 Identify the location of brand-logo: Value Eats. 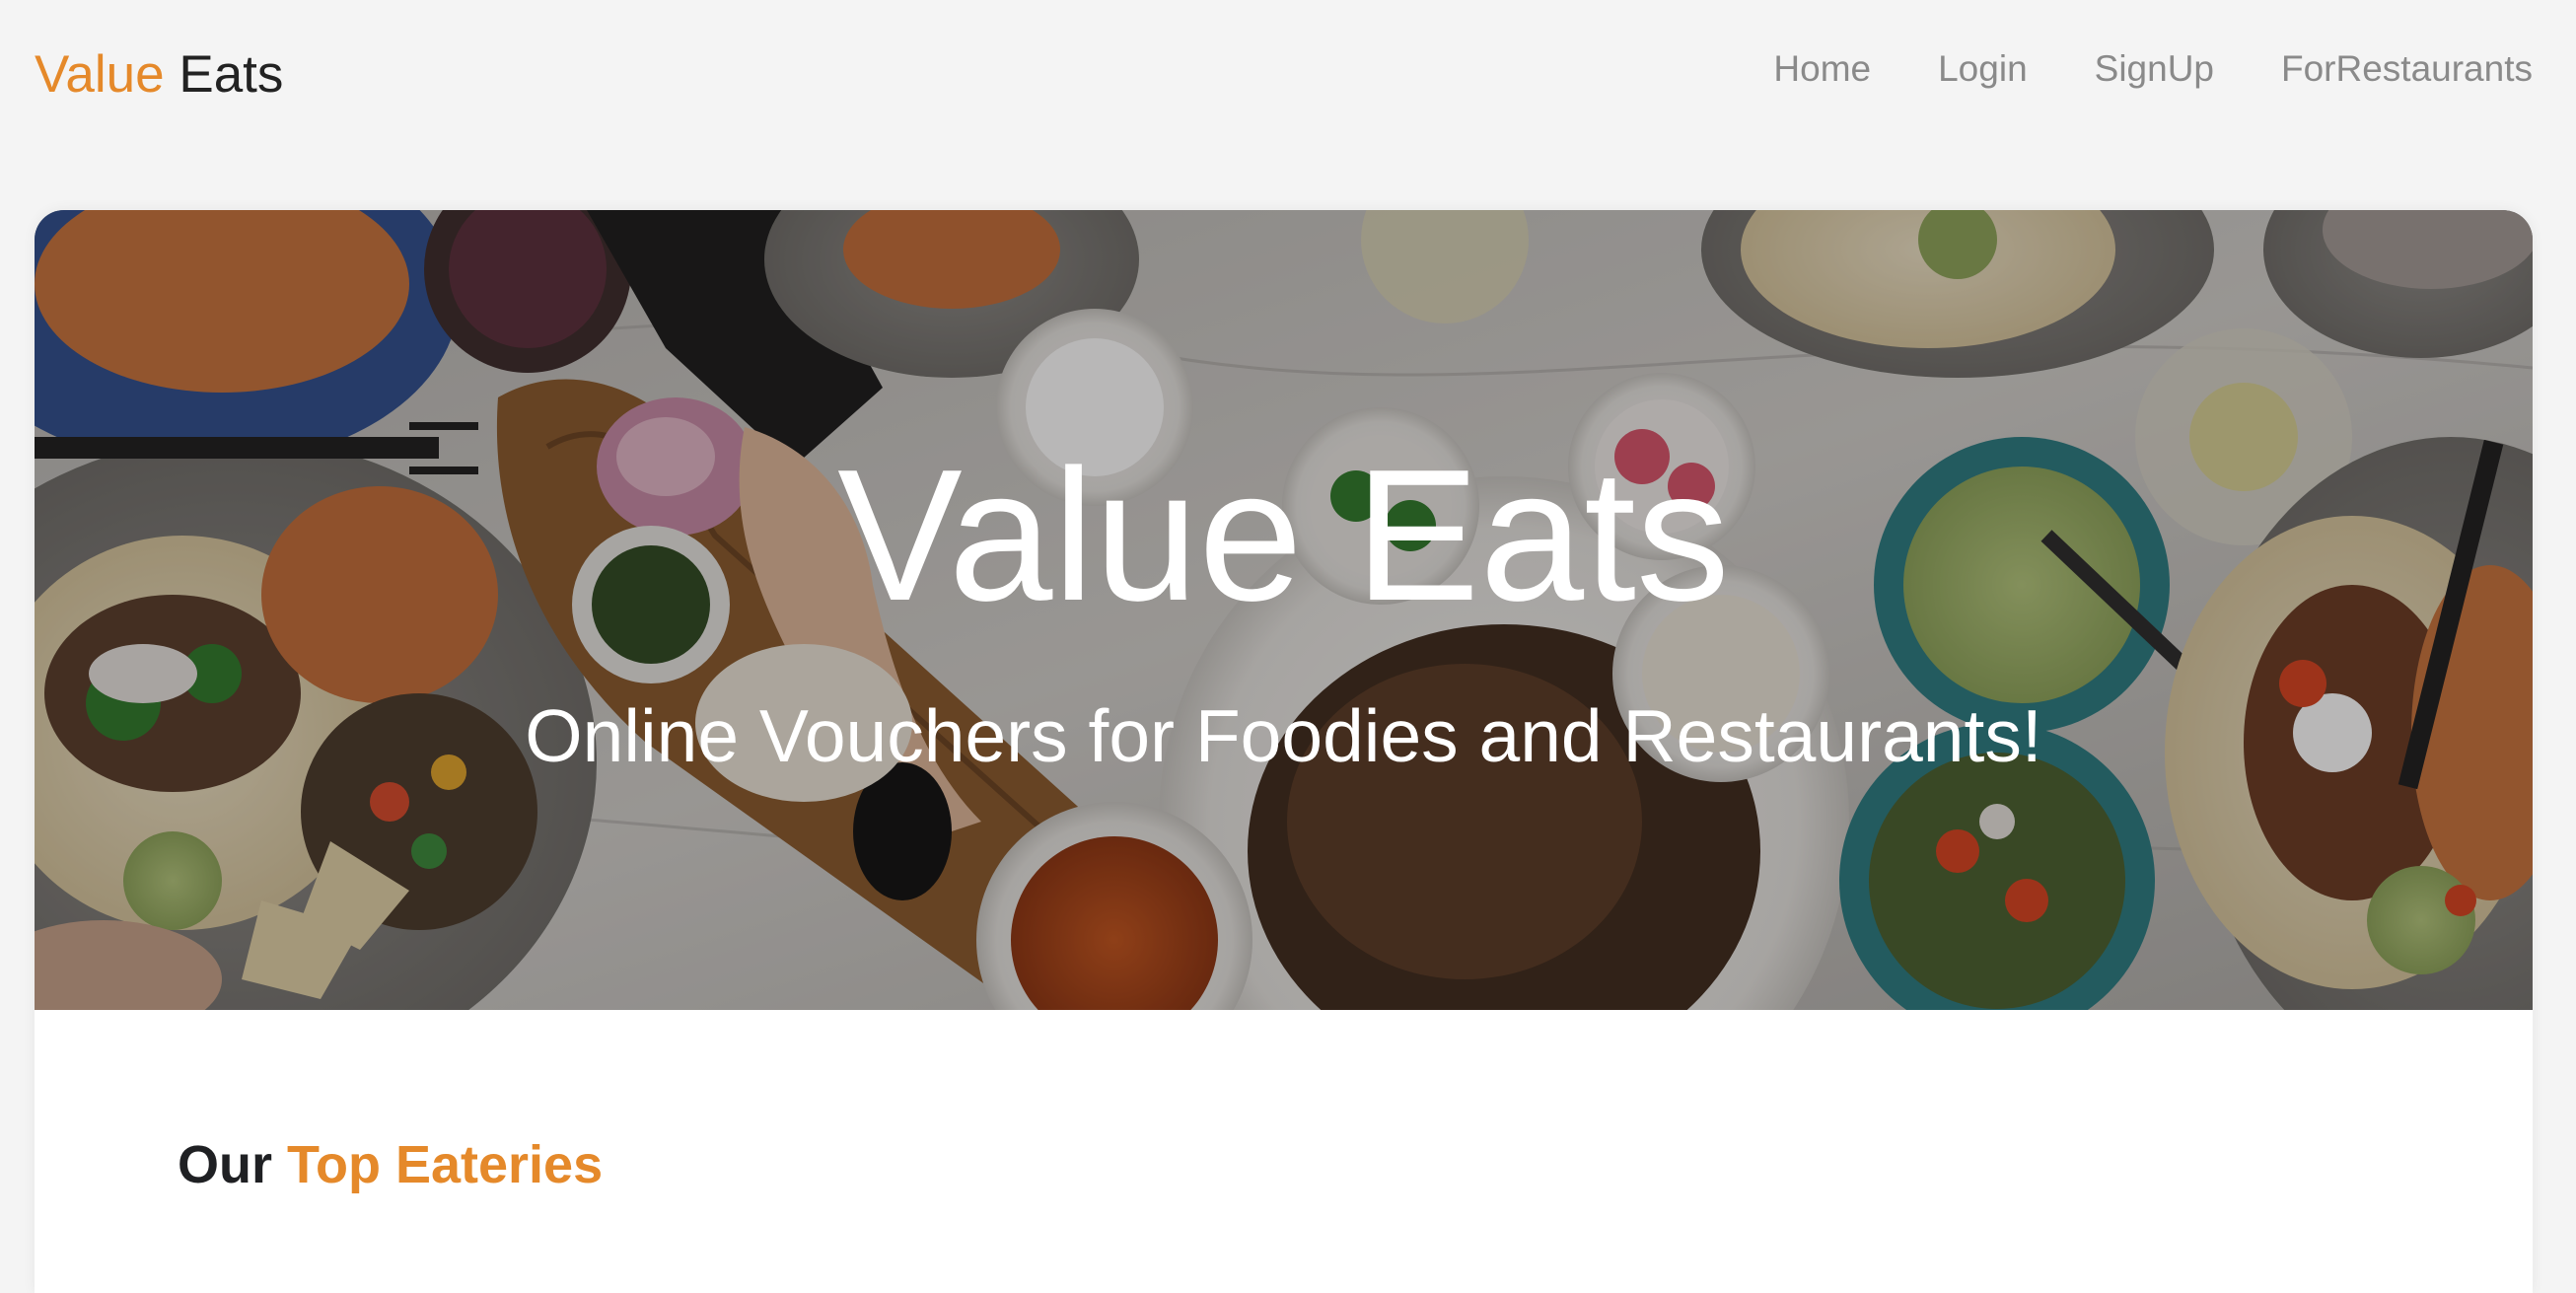
(159, 74).